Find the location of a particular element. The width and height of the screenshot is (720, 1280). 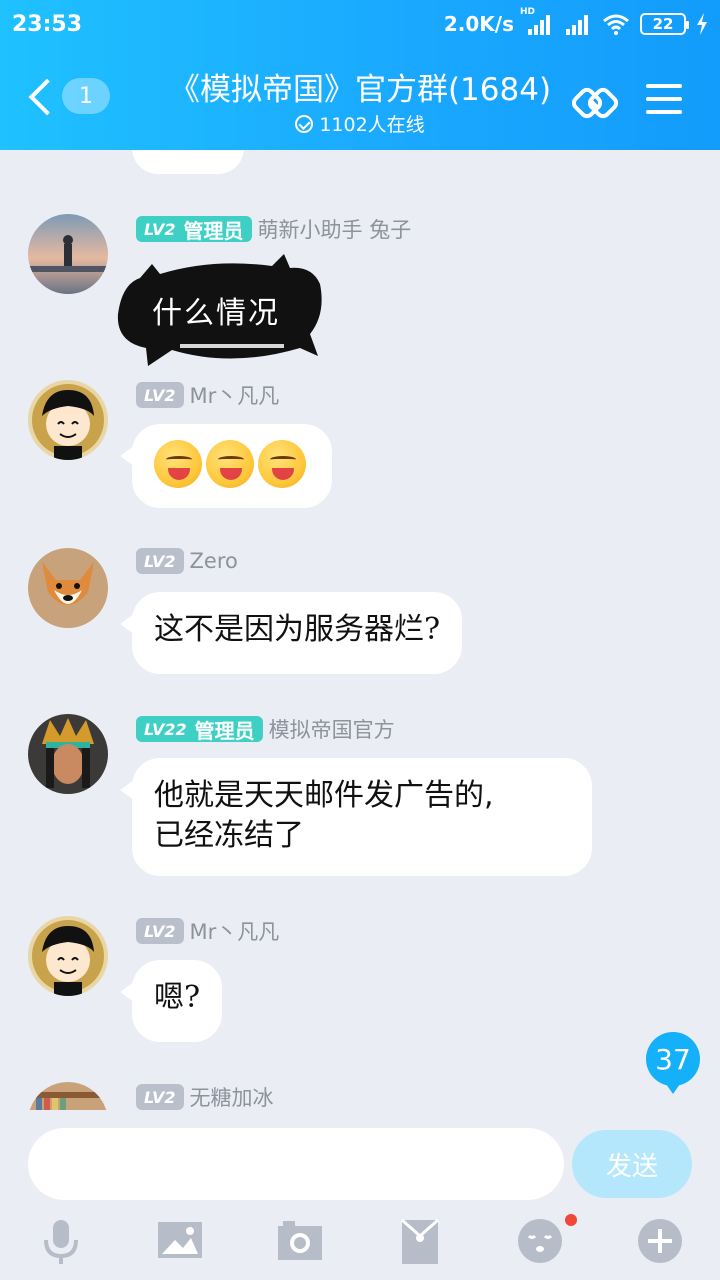

sender-meta: LV2 无糖加冰 is located at coordinates (205, 1096).